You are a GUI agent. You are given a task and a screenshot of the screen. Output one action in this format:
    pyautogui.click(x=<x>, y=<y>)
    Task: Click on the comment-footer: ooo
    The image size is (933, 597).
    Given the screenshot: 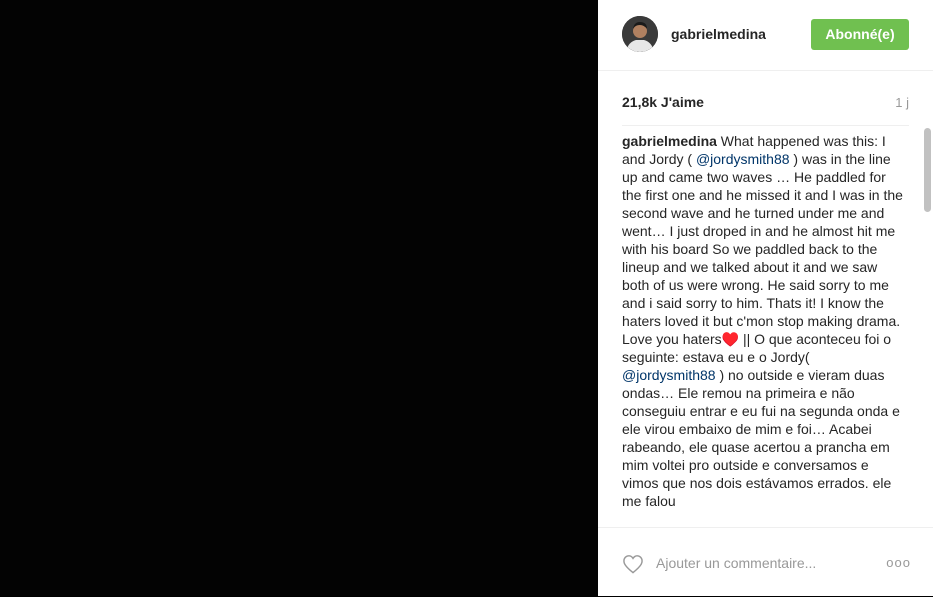 What is the action you would take?
    pyautogui.click(x=765, y=562)
    